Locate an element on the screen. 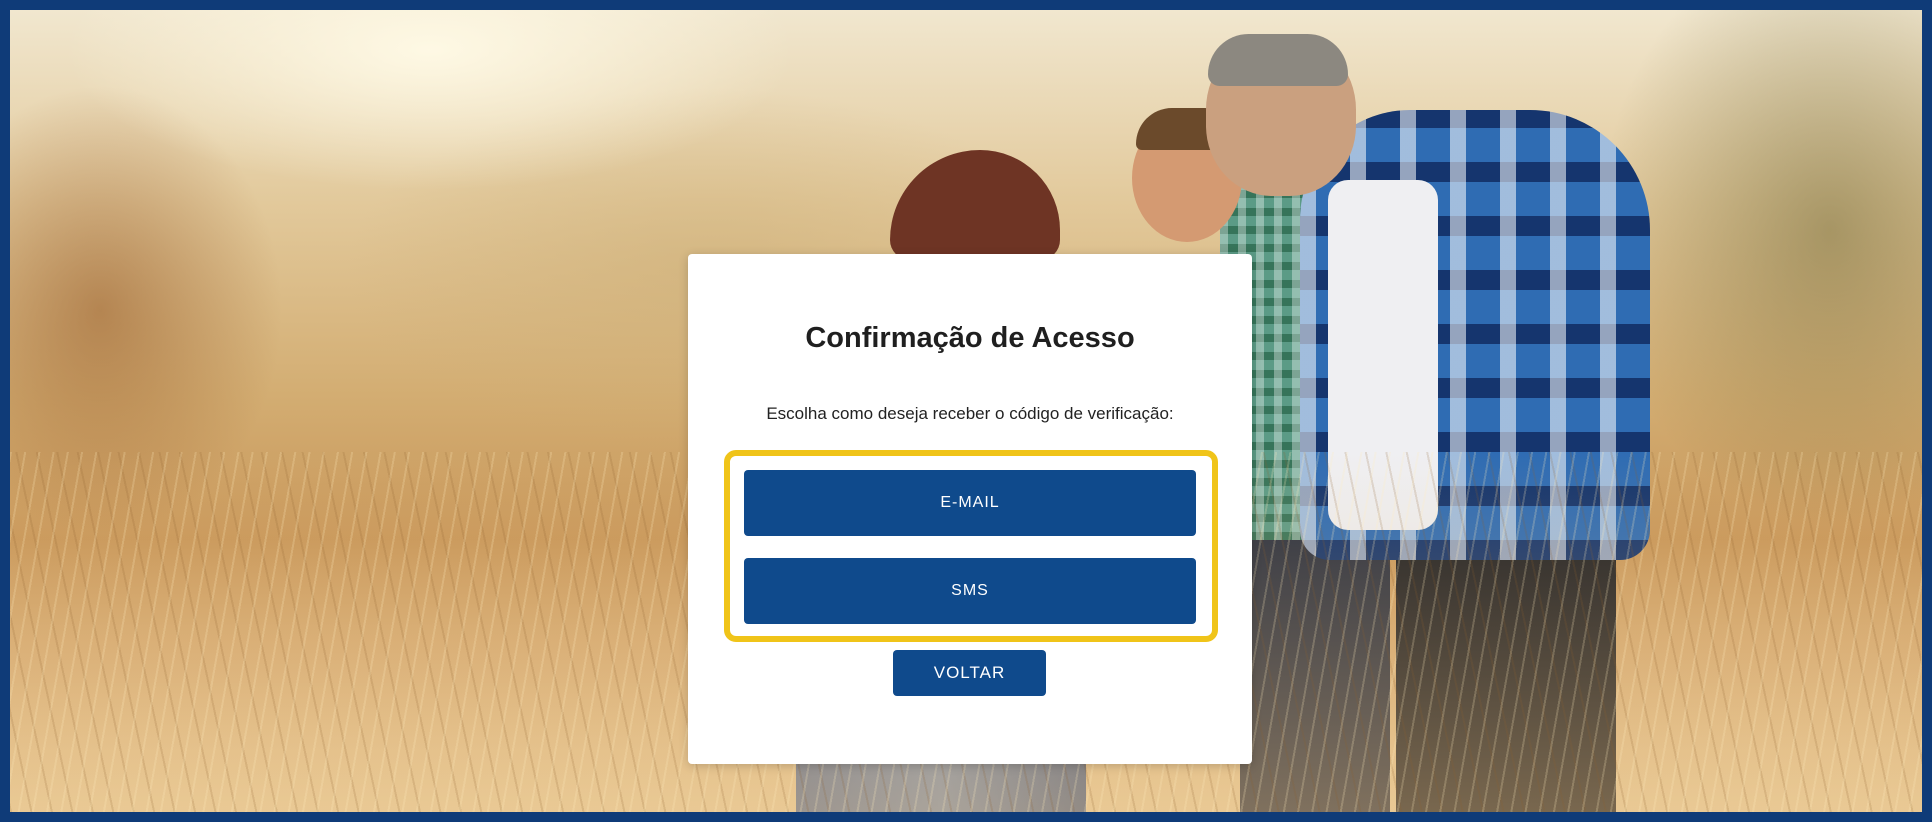 The image size is (1932, 822). back-button: VOLTAR is located at coordinates (969, 673).